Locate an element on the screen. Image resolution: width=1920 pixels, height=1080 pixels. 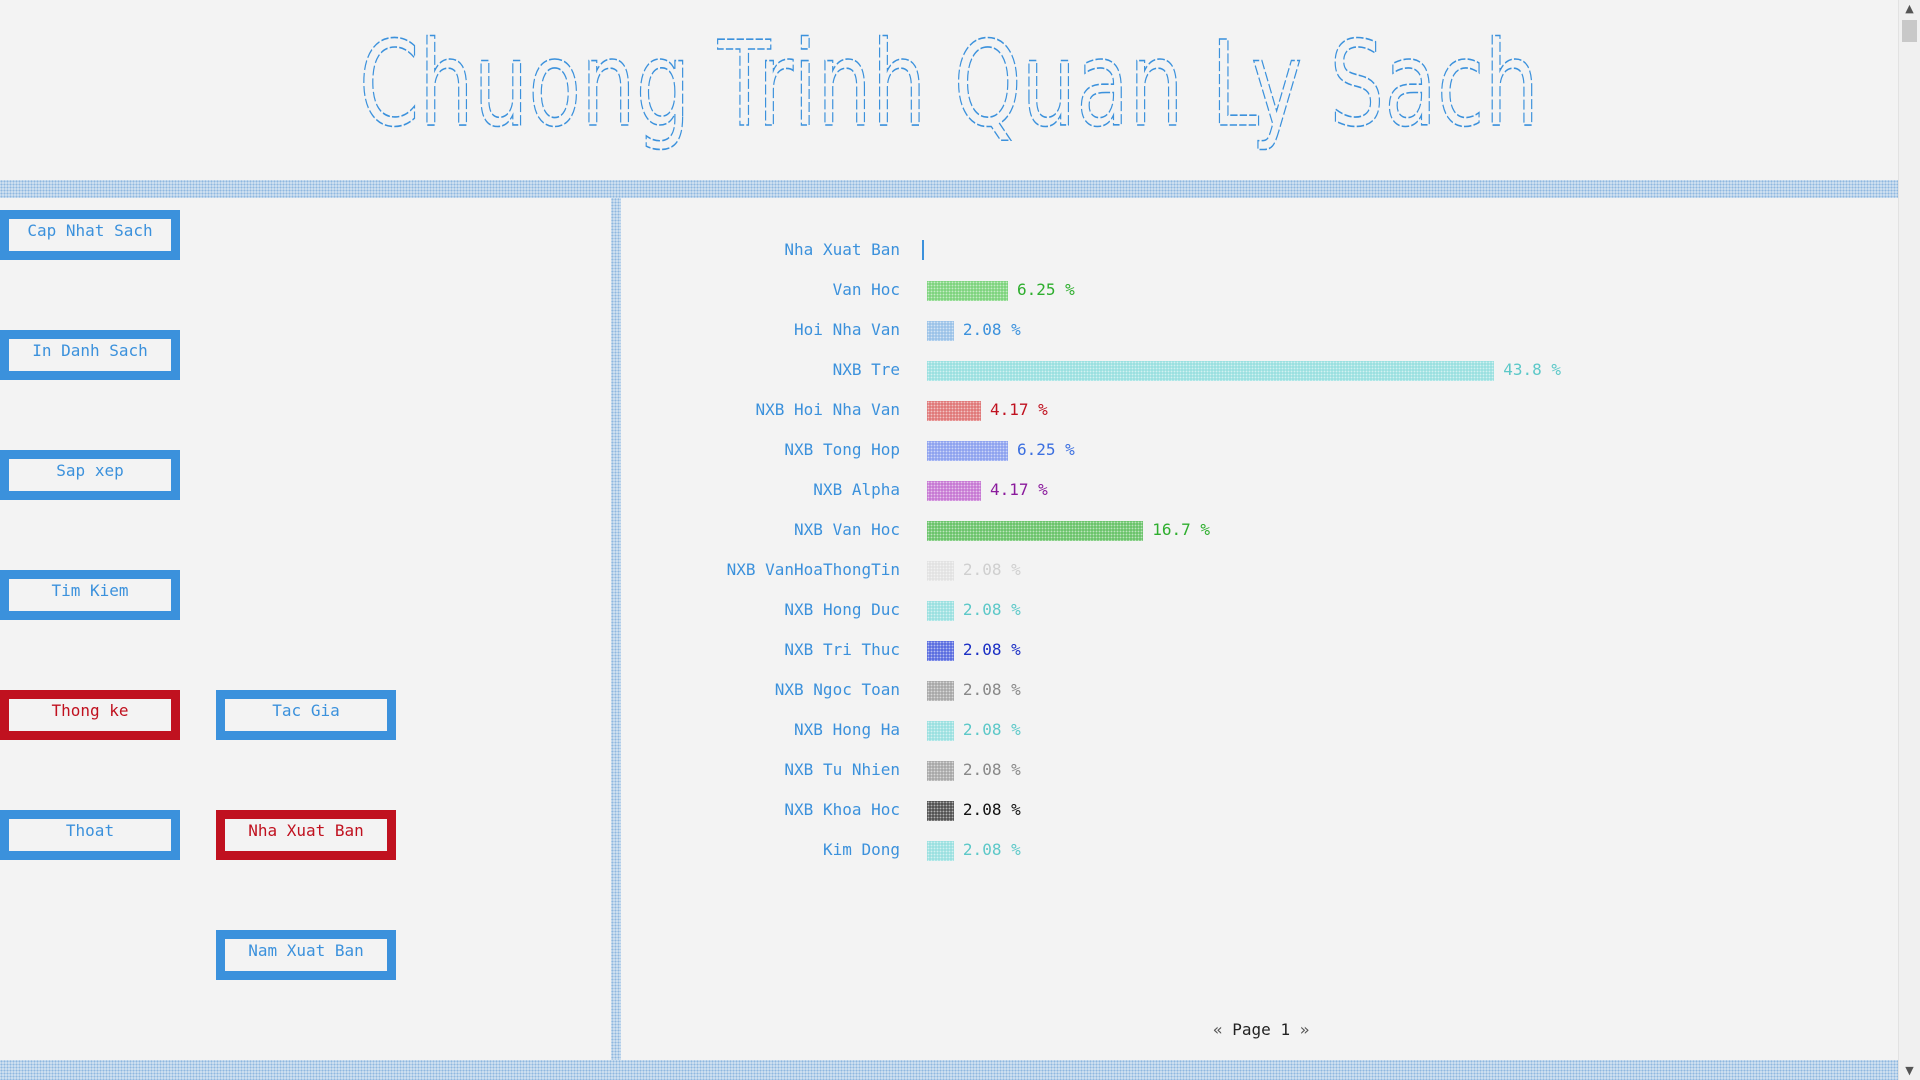
chart-row: Van Hoc 6.25 % is located at coordinates (1240, 290).